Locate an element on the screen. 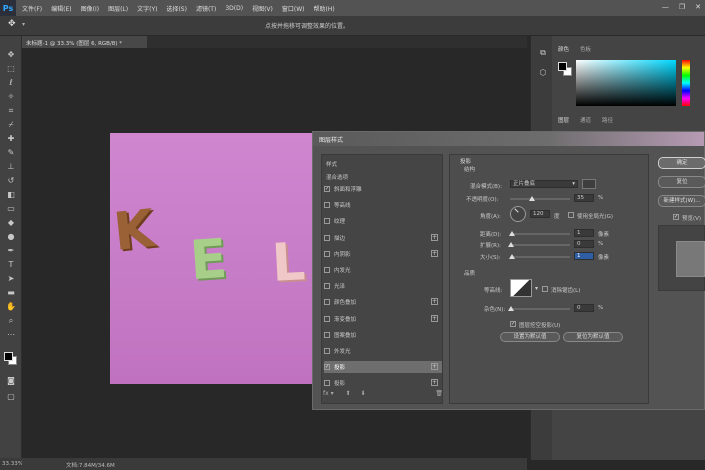 The image size is (705, 470). brush-icon: ✎ is located at coordinates (11, 153).